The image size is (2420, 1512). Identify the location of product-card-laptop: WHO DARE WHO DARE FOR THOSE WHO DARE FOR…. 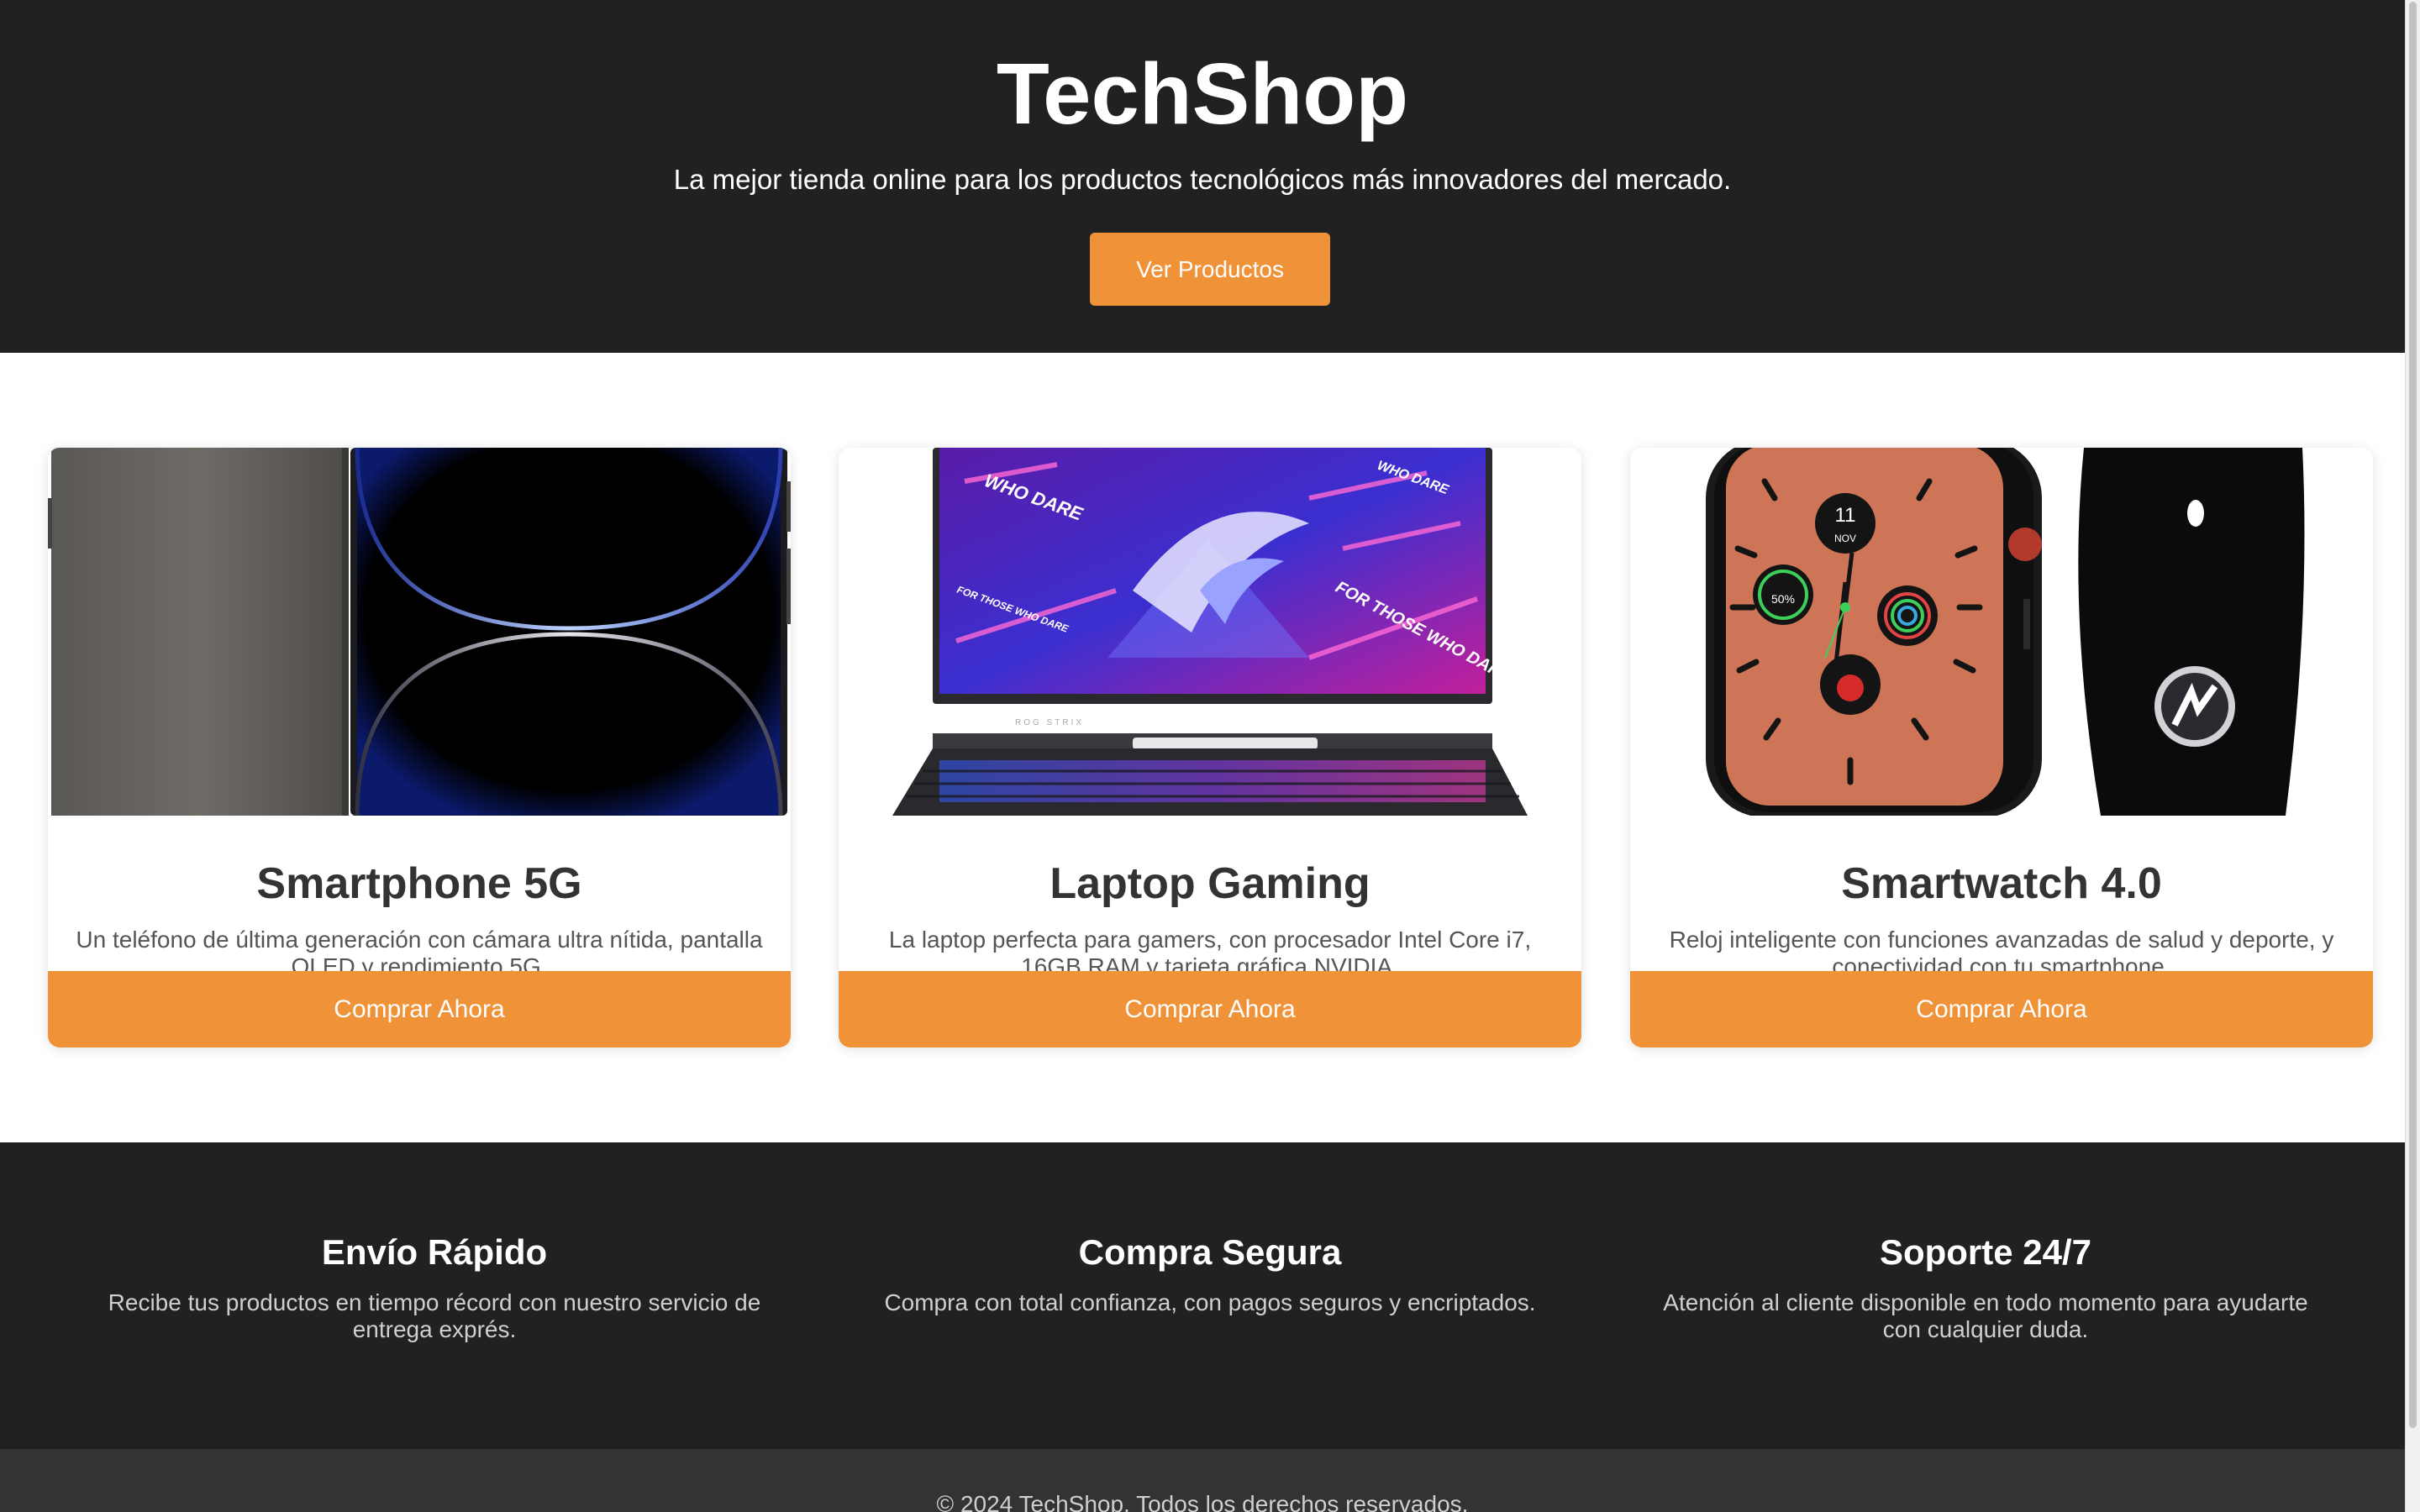
(1210, 747).